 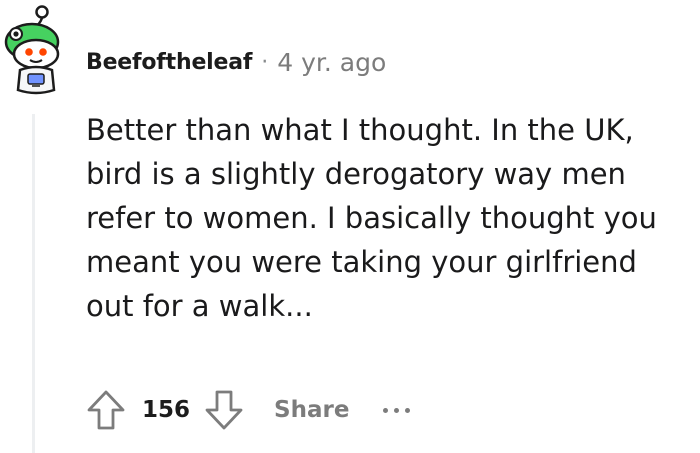 I want to click on thread-line, so click(x=33, y=283).